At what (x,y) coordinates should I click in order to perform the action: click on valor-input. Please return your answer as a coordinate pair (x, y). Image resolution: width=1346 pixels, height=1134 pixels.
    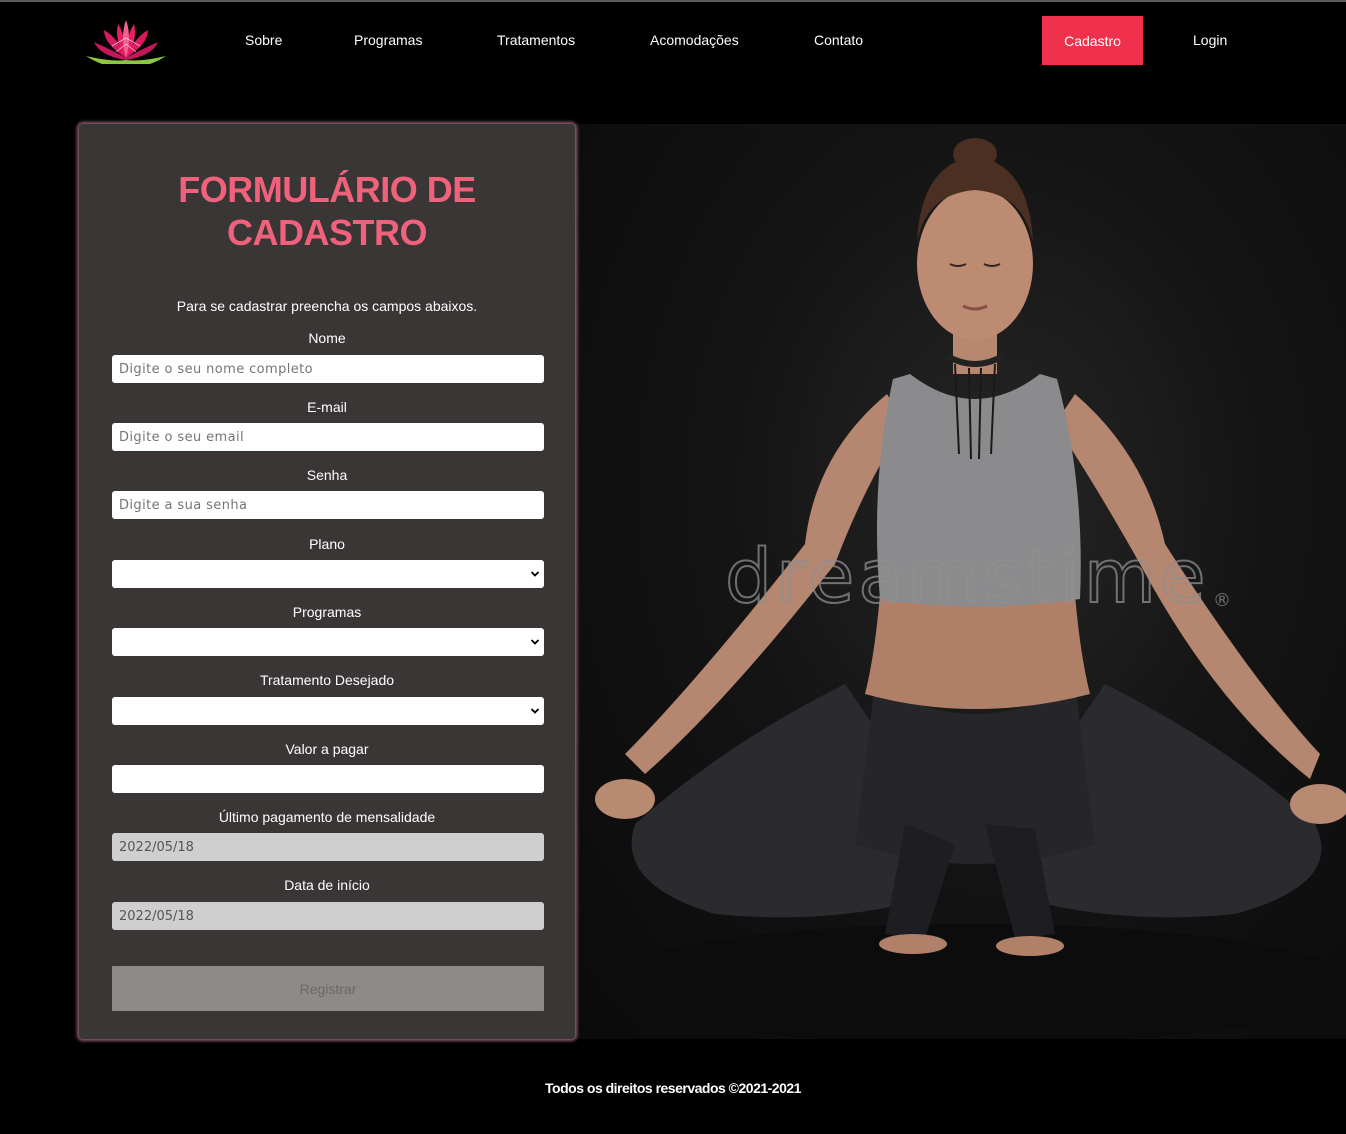
    Looking at the image, I should click on (328, 779).